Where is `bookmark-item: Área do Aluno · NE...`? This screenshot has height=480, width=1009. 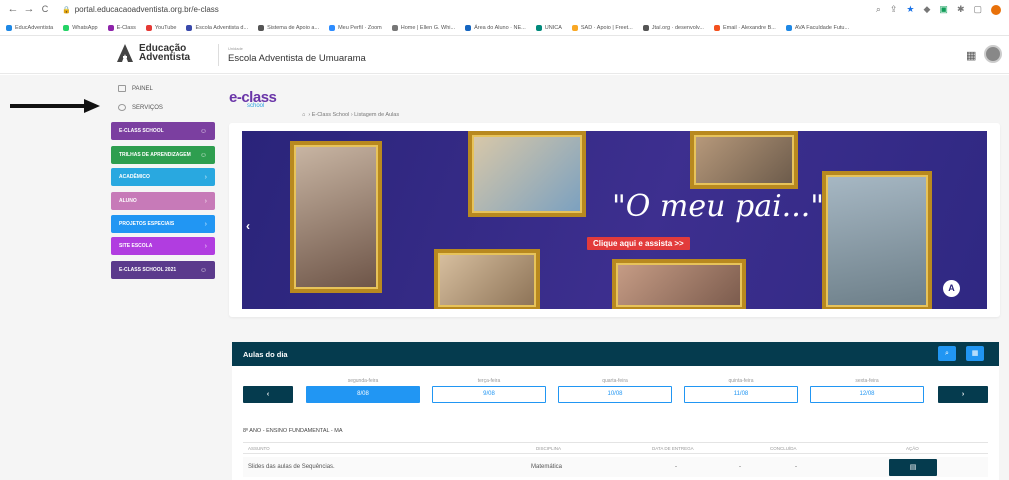 bookmark-item: Área do Aluno · NE... is located at coordinates (495, 27).